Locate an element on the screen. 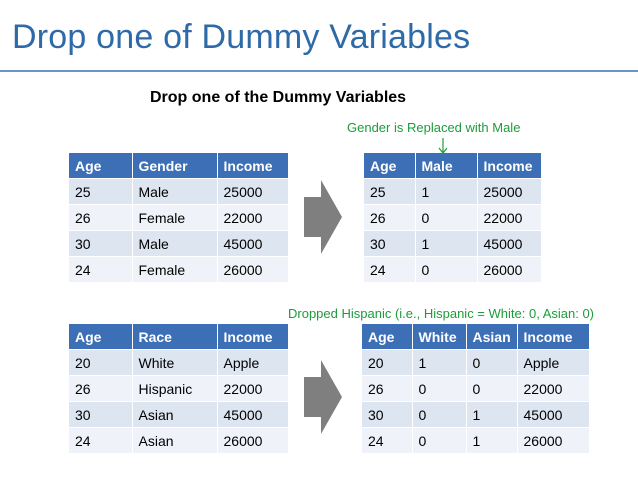  table-cell: Hispanic is located at coordinates (175, 388).